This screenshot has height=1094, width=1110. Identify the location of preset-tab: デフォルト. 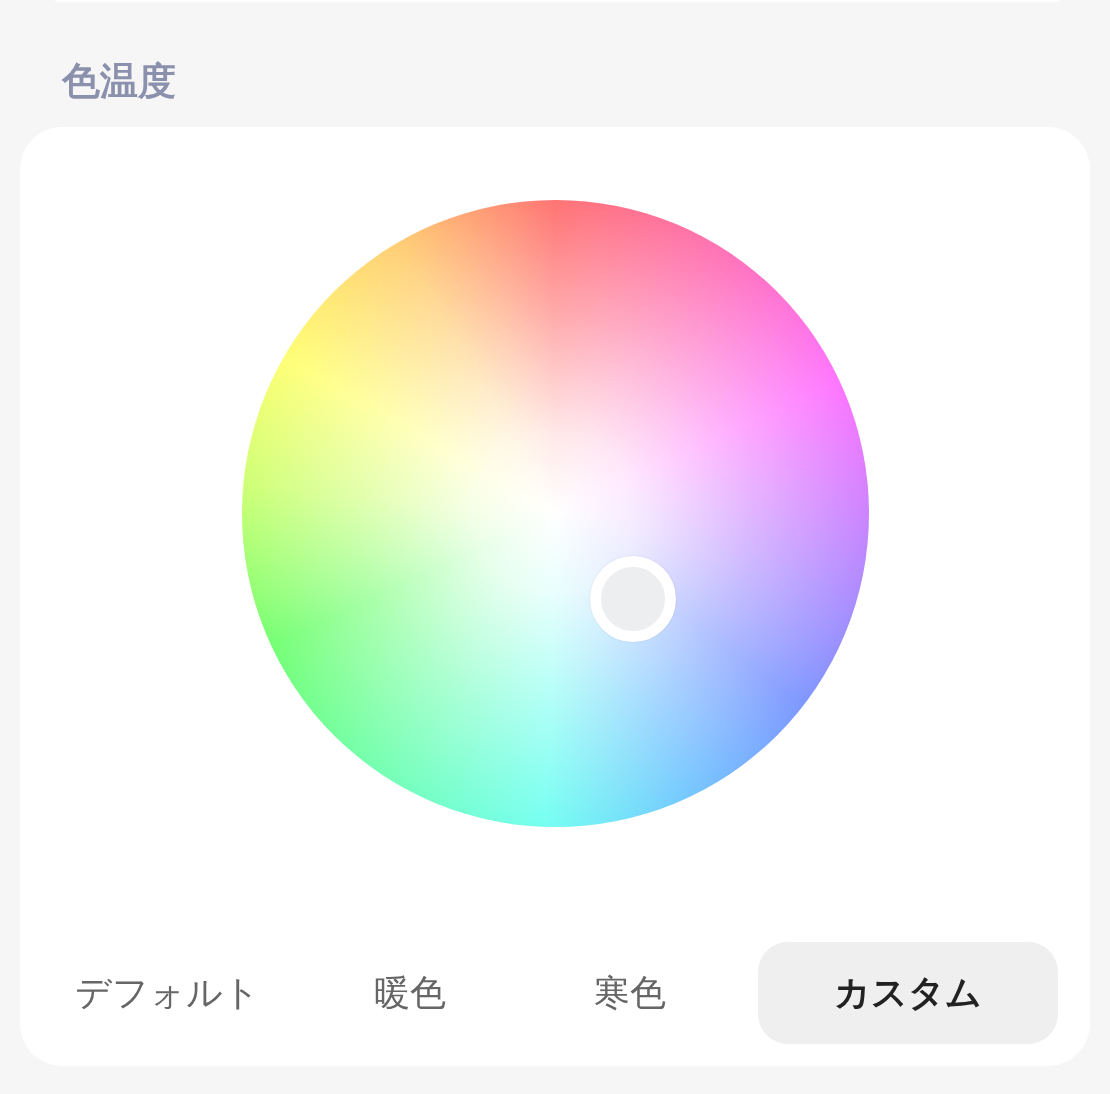
(167, 993).